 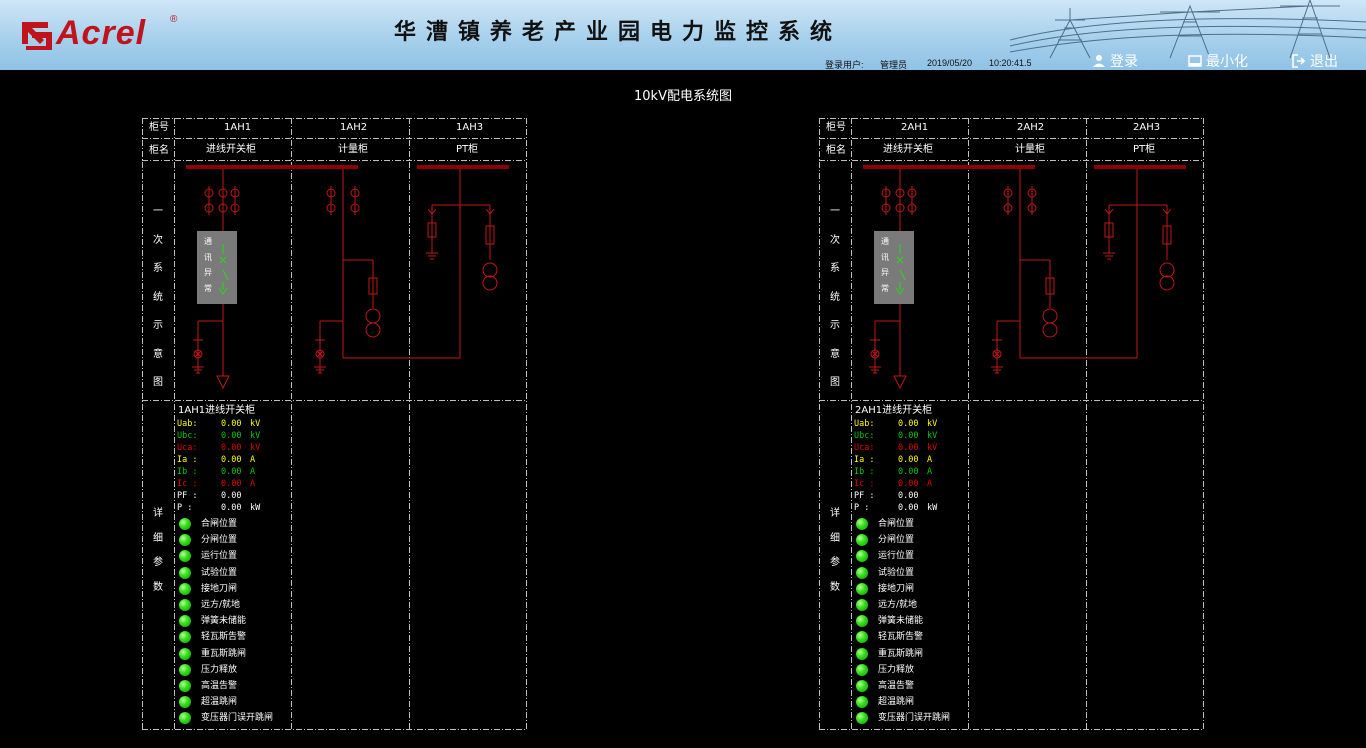 What do you see at coordinates (253, 472) in the screenshot?
I see `measurement-unit: A` at bounding box center [253, 472].